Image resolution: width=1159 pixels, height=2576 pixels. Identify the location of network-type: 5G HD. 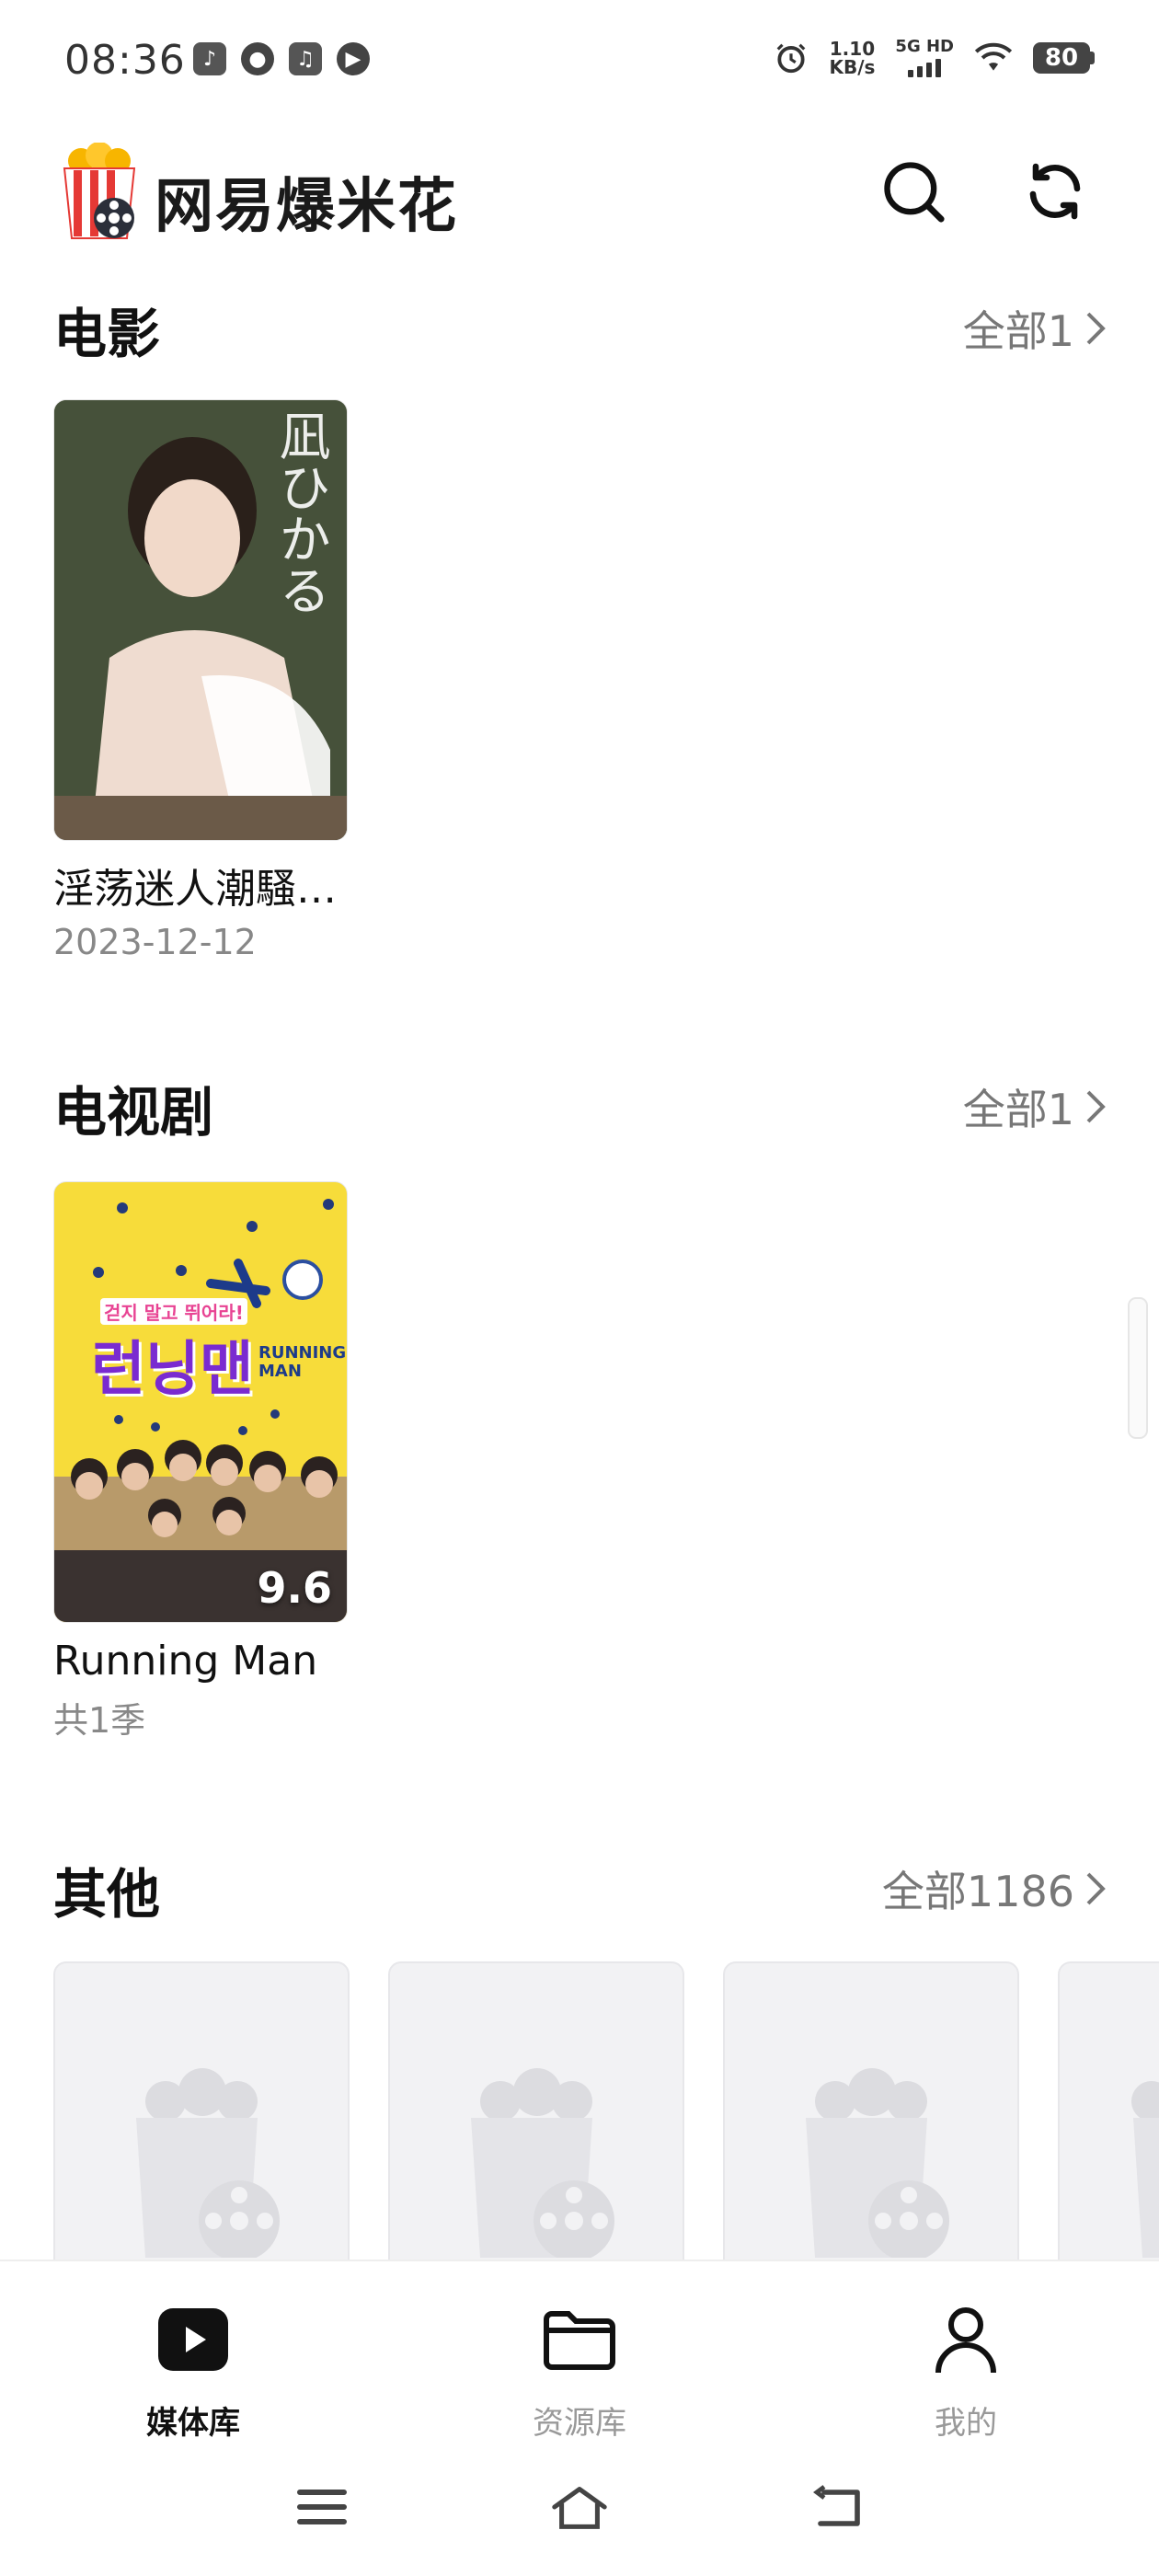
(924, 46).